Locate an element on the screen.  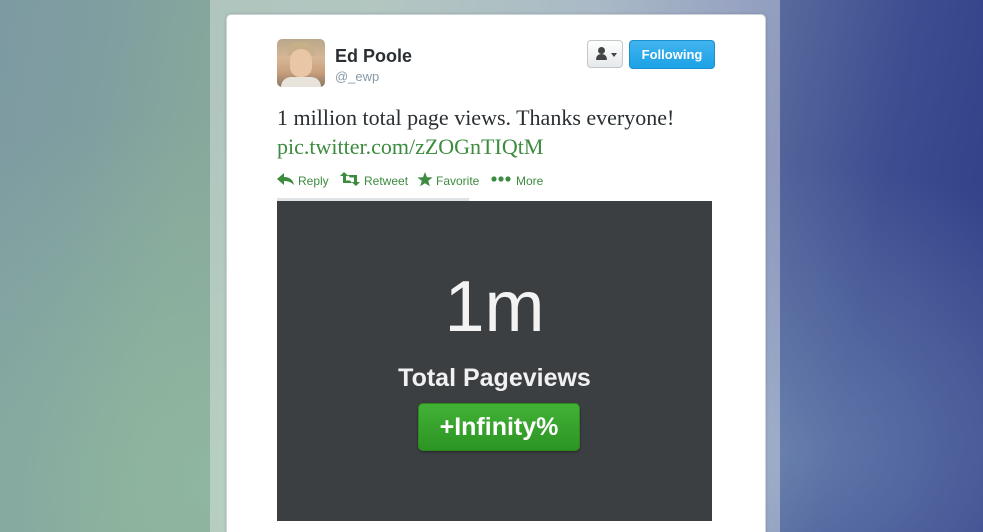
reply-icon is located at coordinates (285, 179).